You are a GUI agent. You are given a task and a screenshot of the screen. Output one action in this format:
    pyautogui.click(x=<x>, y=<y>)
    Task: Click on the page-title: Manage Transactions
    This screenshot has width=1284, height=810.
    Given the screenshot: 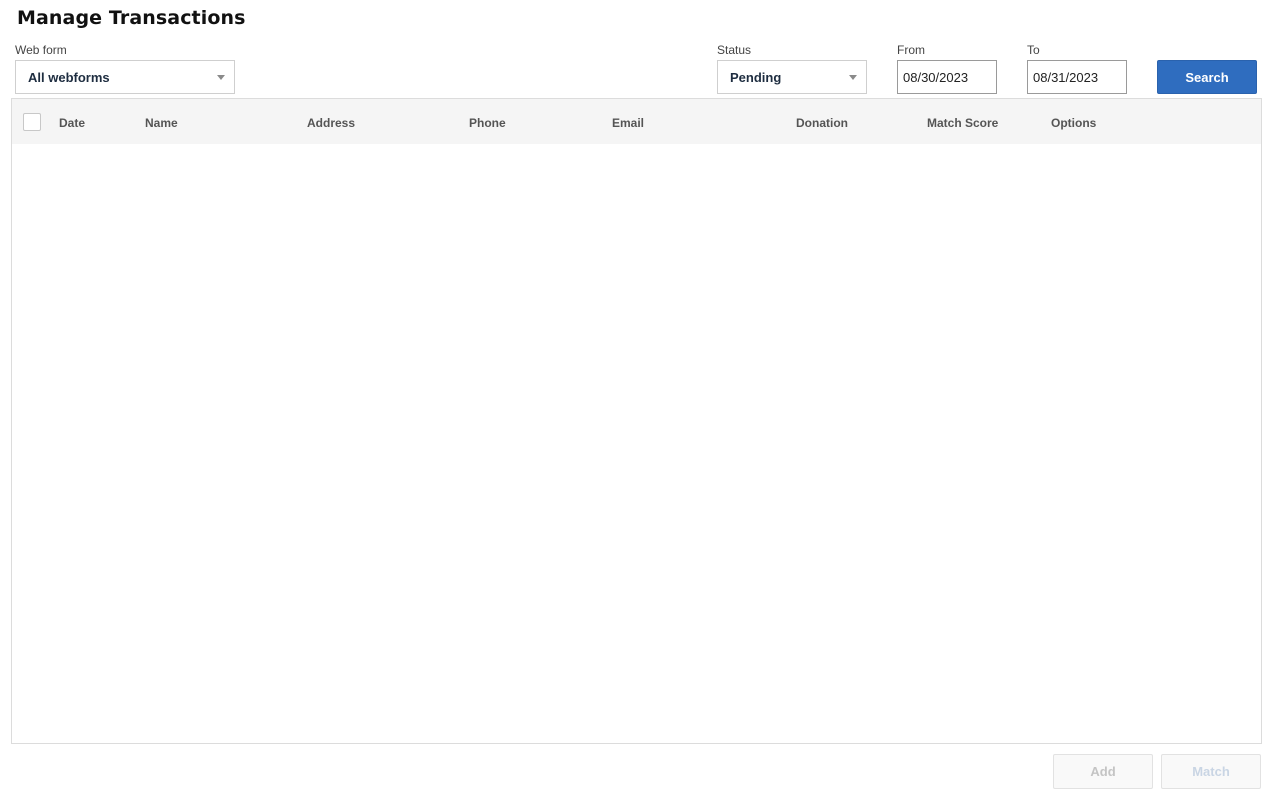 What is the action you would take?
    pyautogui.click(x=131, y=18)
    